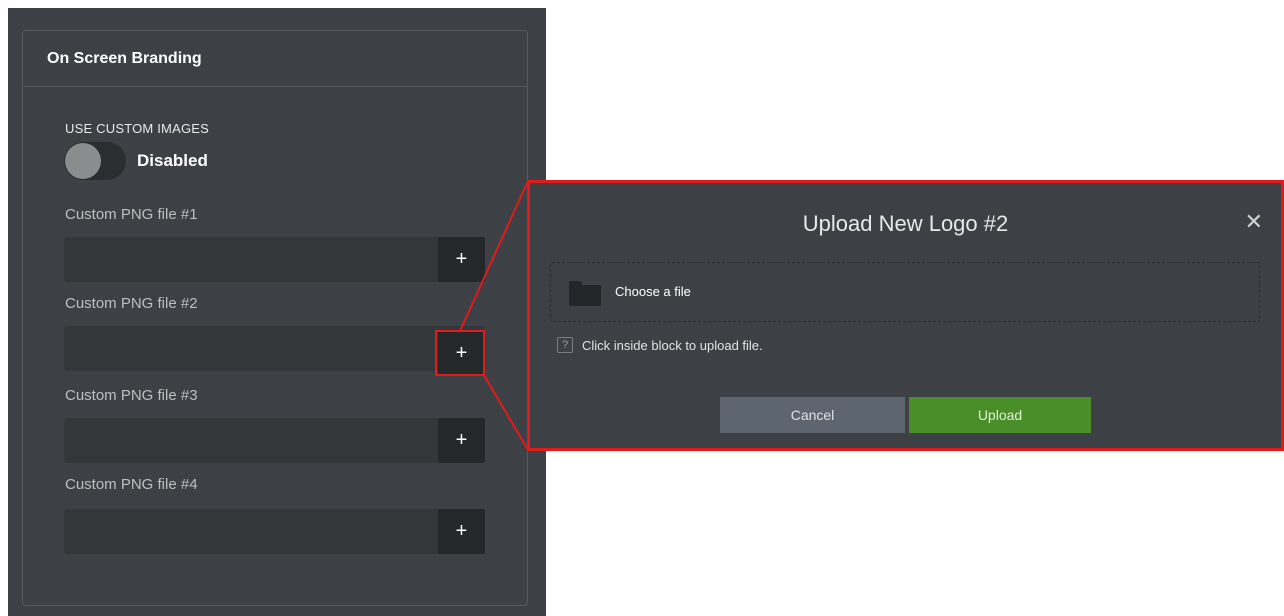  What do you see at coordinates (274, 259) in the screenshot?
I see `custom-png-file-1-field` at bounding box center [274, 259].